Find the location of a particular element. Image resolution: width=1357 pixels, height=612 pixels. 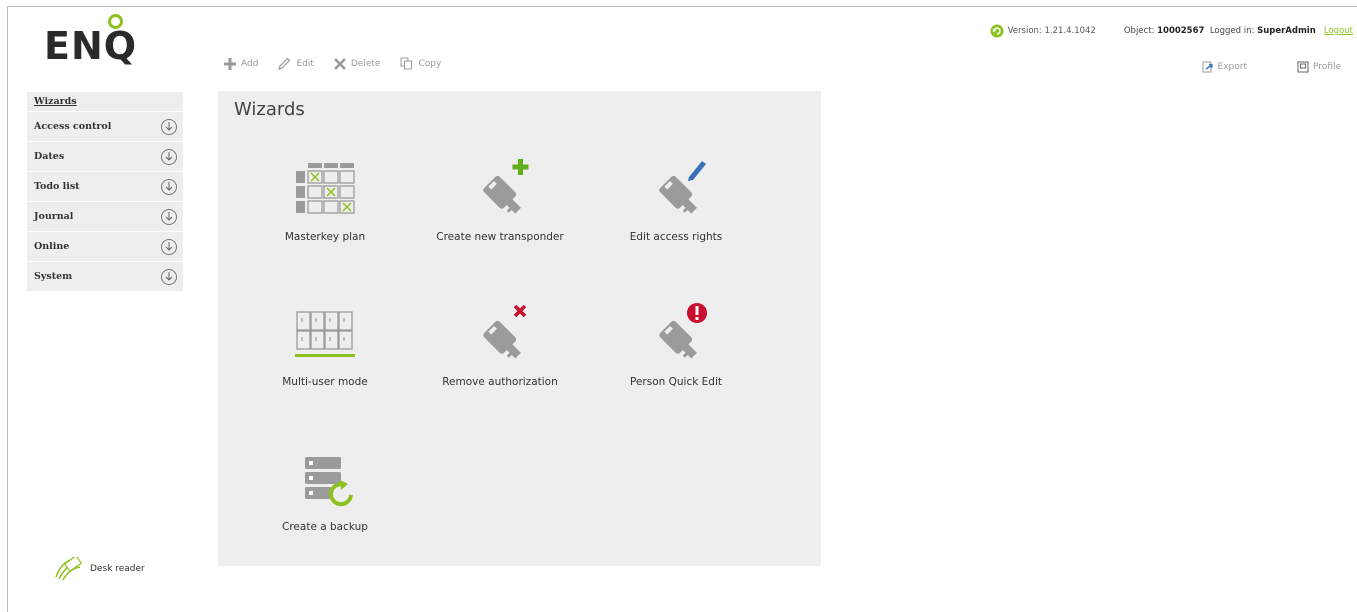

create-backup-tile: Create a backup is located at coordinates (325, 487).